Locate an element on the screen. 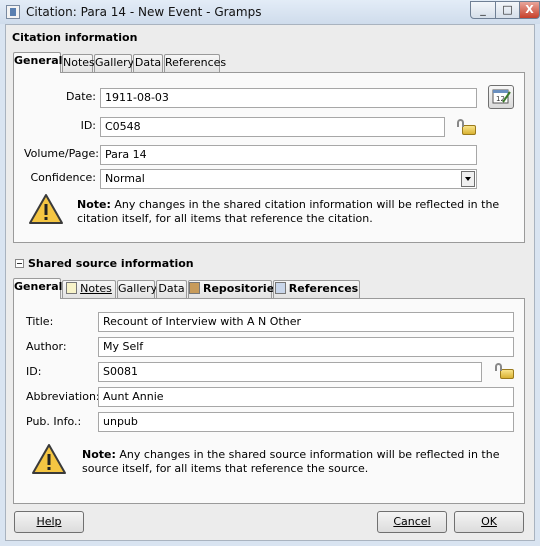 This screenshot has width=540, height=546. repository-icon is located at coordinates (194, 288).